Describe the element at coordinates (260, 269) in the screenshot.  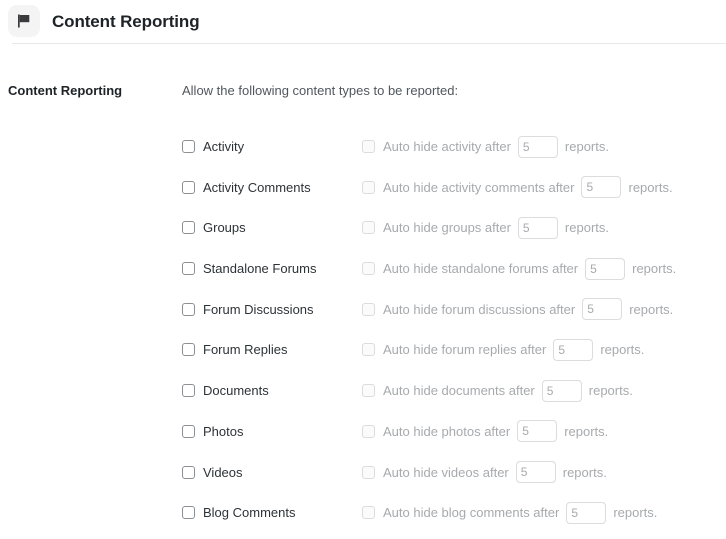
I see `checkbox-label-standalone-forums: Standalone Forums` at that location.